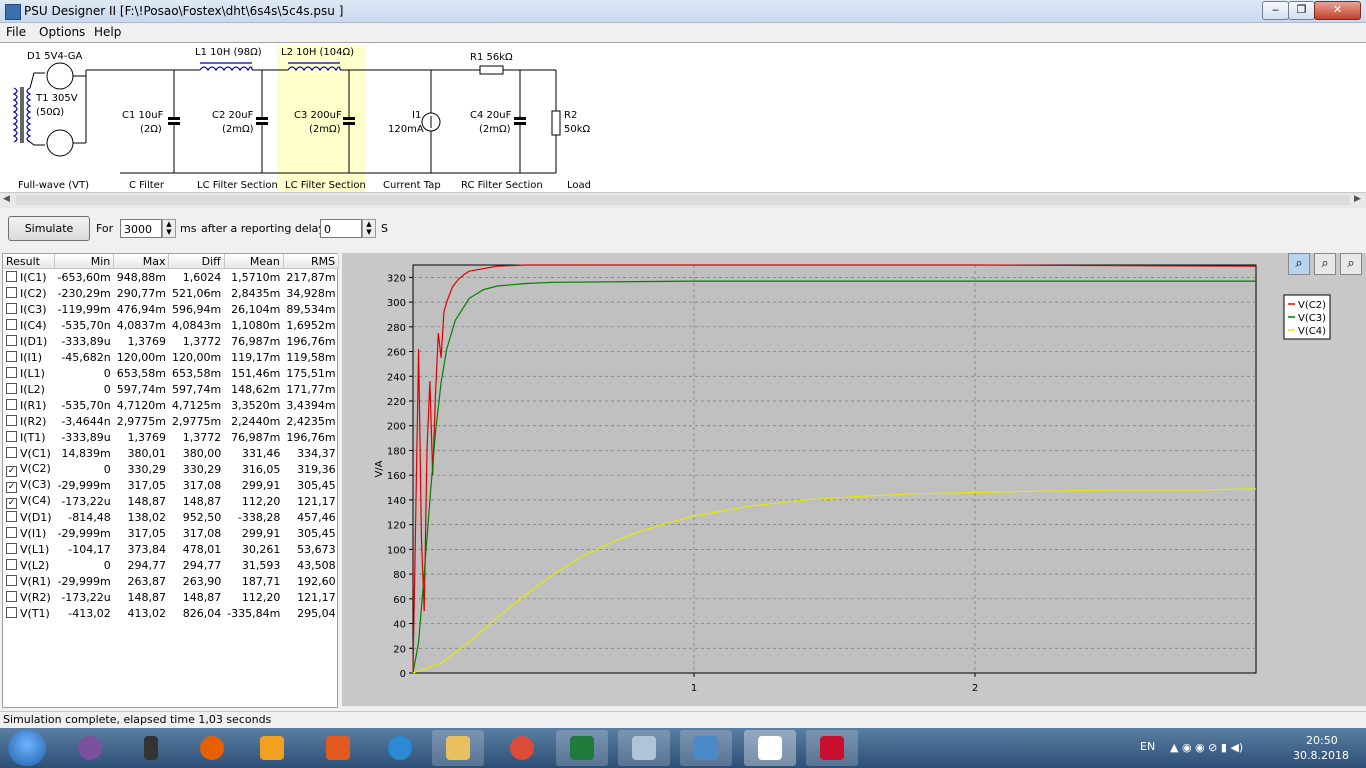 The width and height of the screenshot is (1366, 768). I want to click on r1-label: R1 56kΩ, so click(491, 57).